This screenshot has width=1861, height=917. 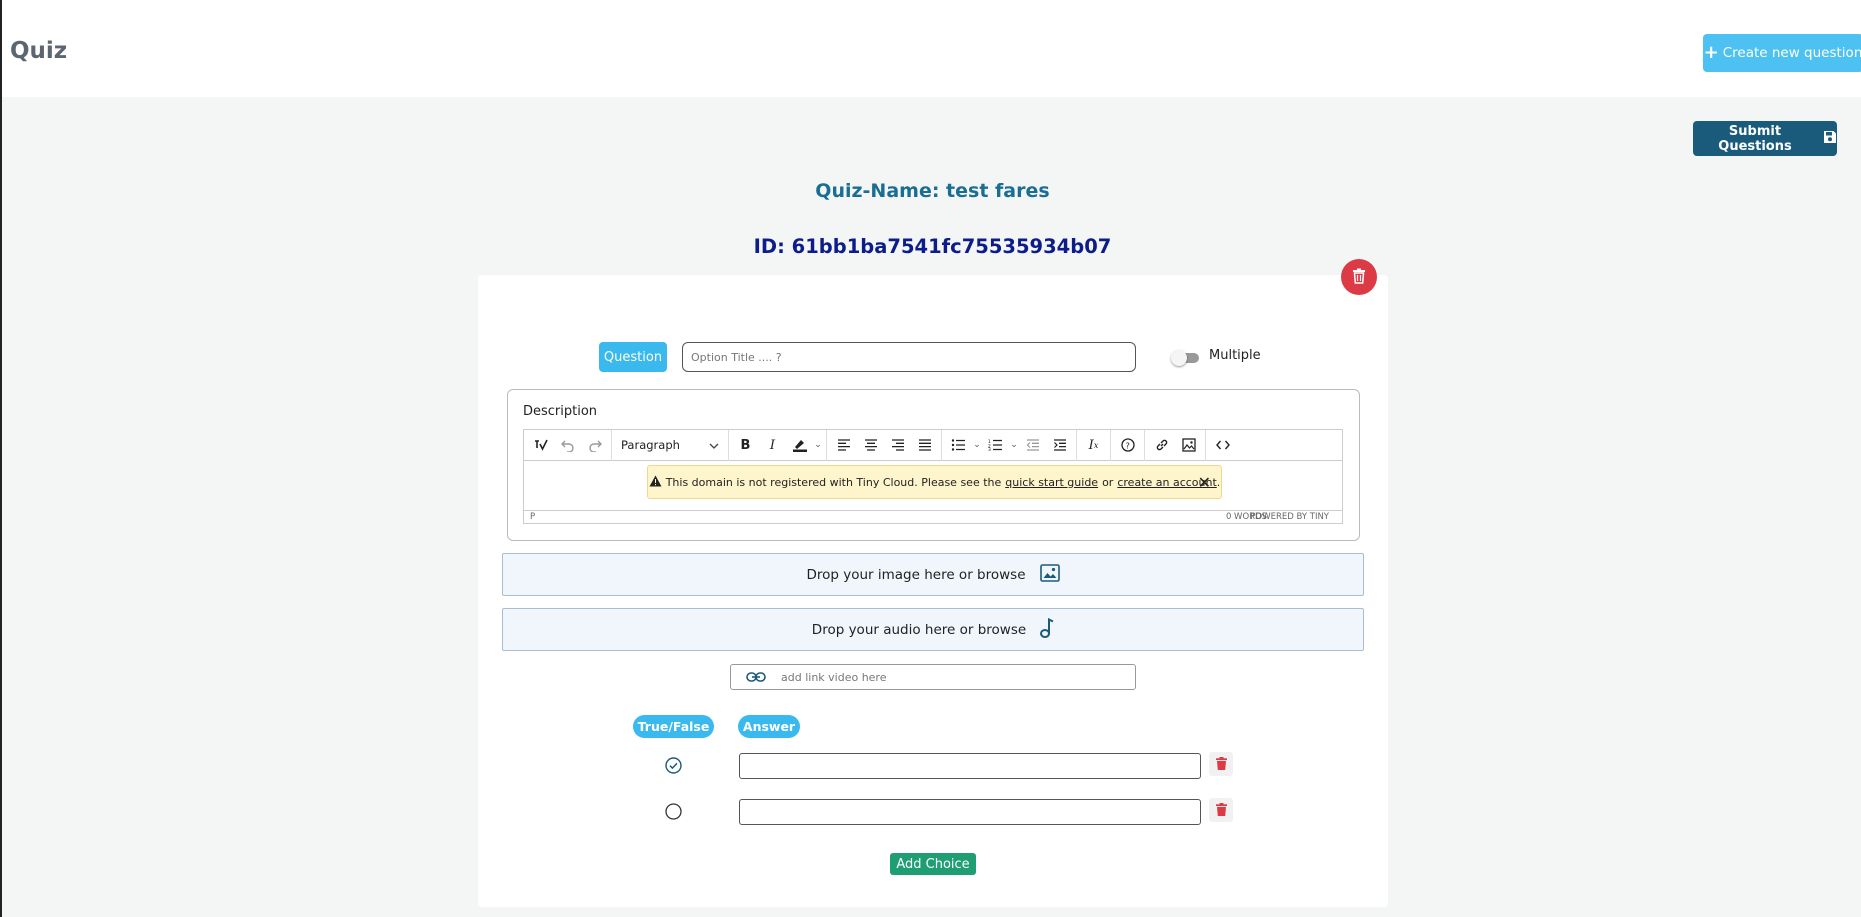 What do you see at coordinates (1032, 445) in the screenshot?
I see `outdent-icon` at bounding box center [1032, 445].